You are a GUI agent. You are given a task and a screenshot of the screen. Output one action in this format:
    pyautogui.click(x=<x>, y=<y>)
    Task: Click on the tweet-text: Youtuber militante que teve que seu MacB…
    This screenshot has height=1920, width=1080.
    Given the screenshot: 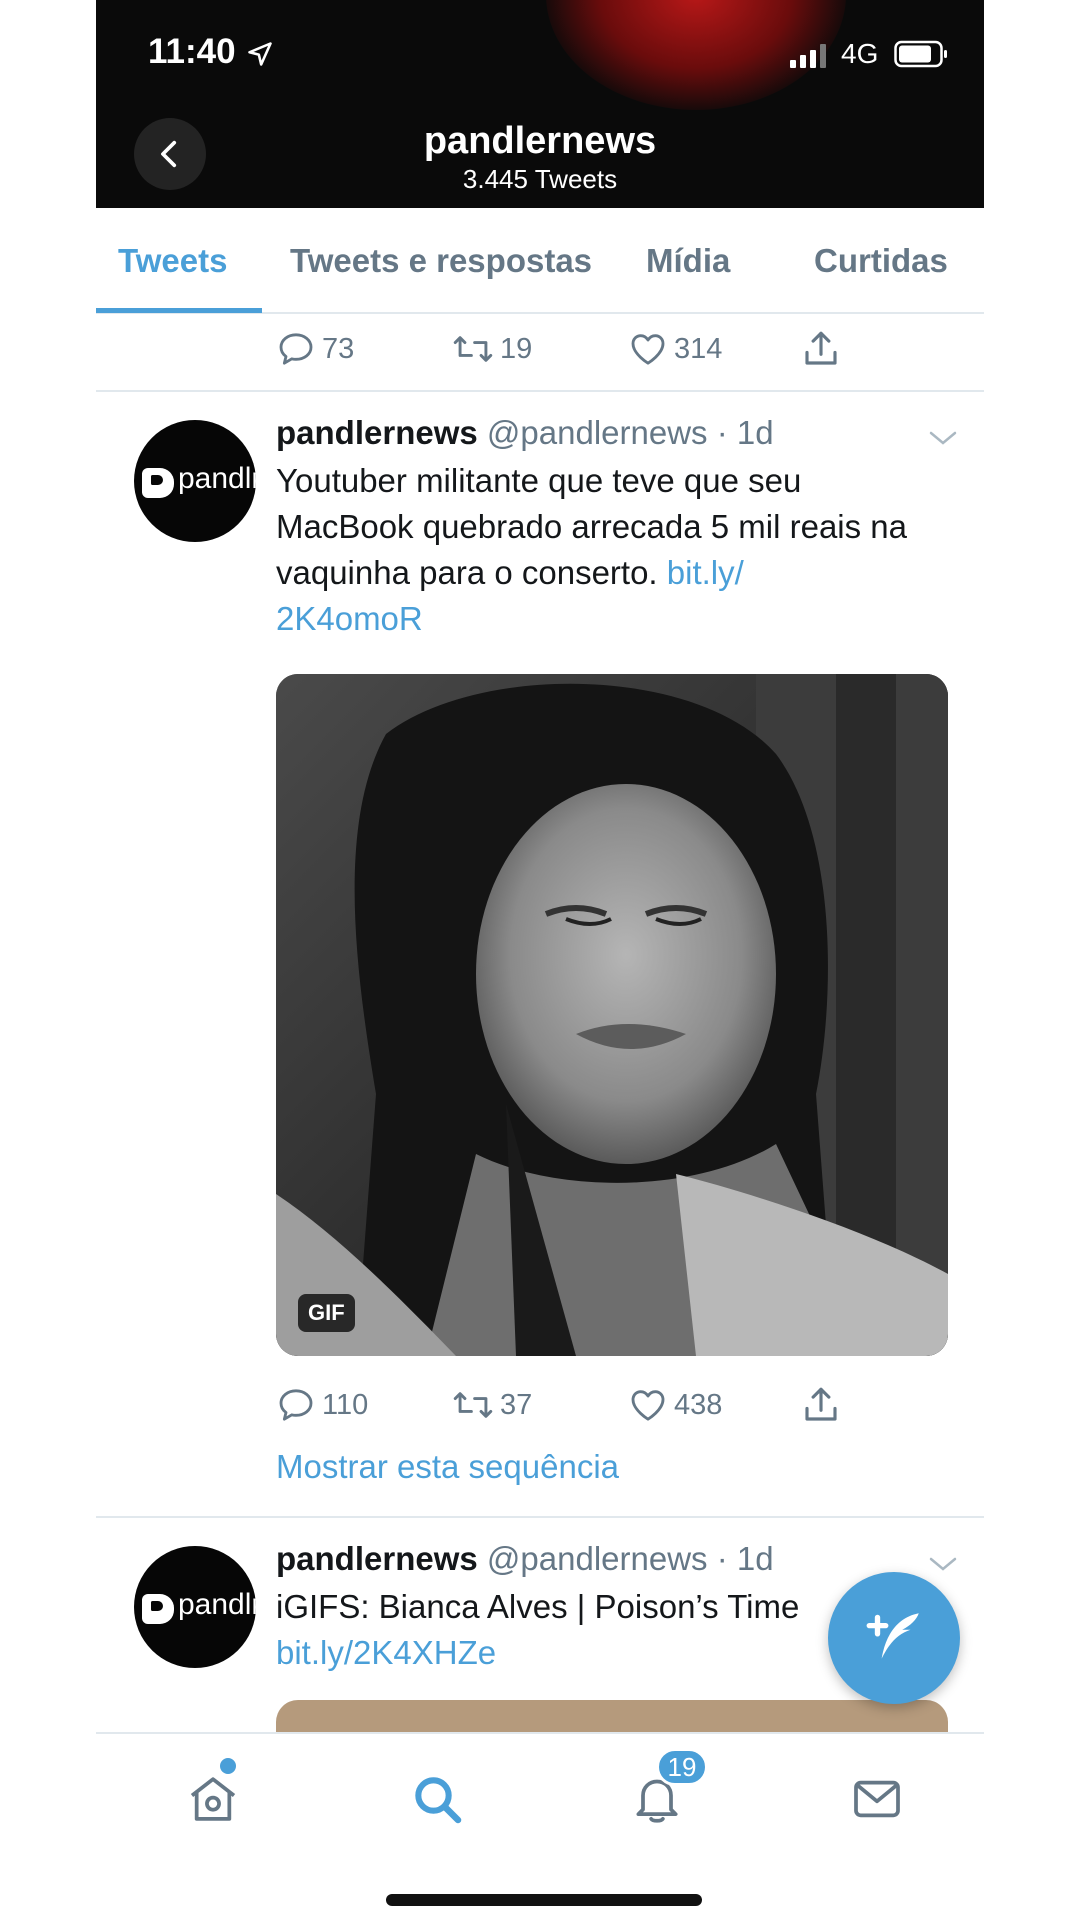 What is the action you would take?
    pyautogui.click(x=596, y=550)
    